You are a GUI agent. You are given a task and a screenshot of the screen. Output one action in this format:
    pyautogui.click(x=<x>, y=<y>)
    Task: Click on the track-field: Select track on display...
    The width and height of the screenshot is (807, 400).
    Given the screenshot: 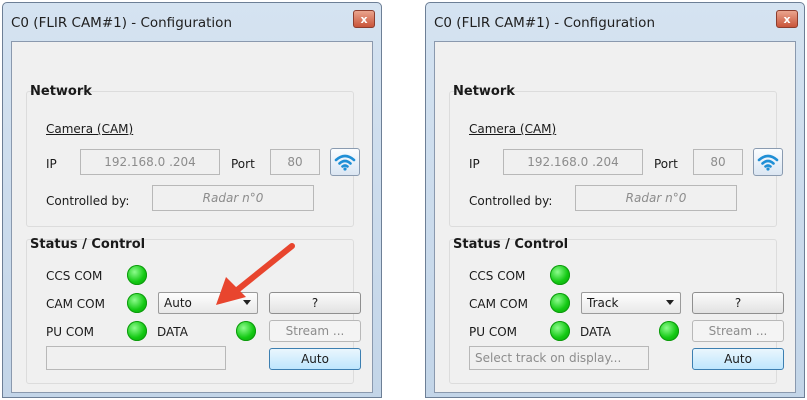 What is the action you would take?
    pyautogui.click(x=559, y=358)
    